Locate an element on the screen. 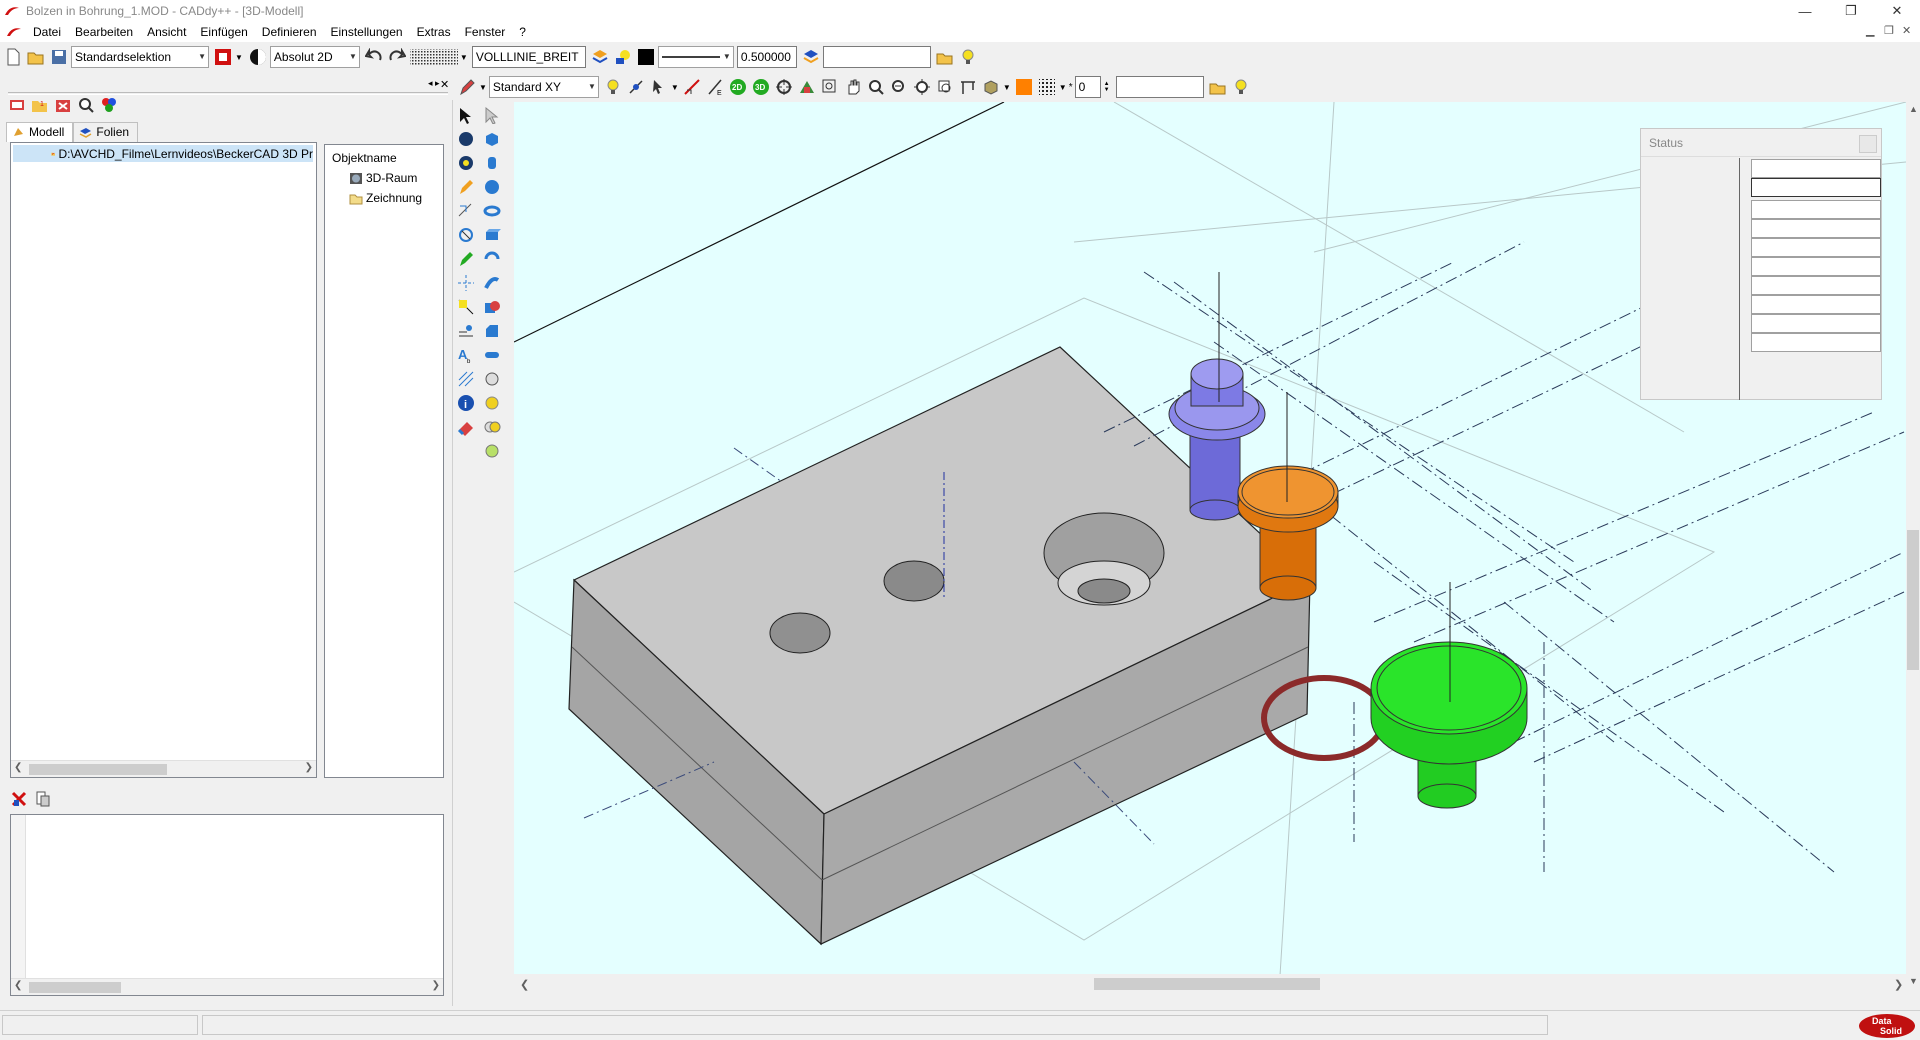  line-style-select: ▼ is located at coordinates (695, 57).